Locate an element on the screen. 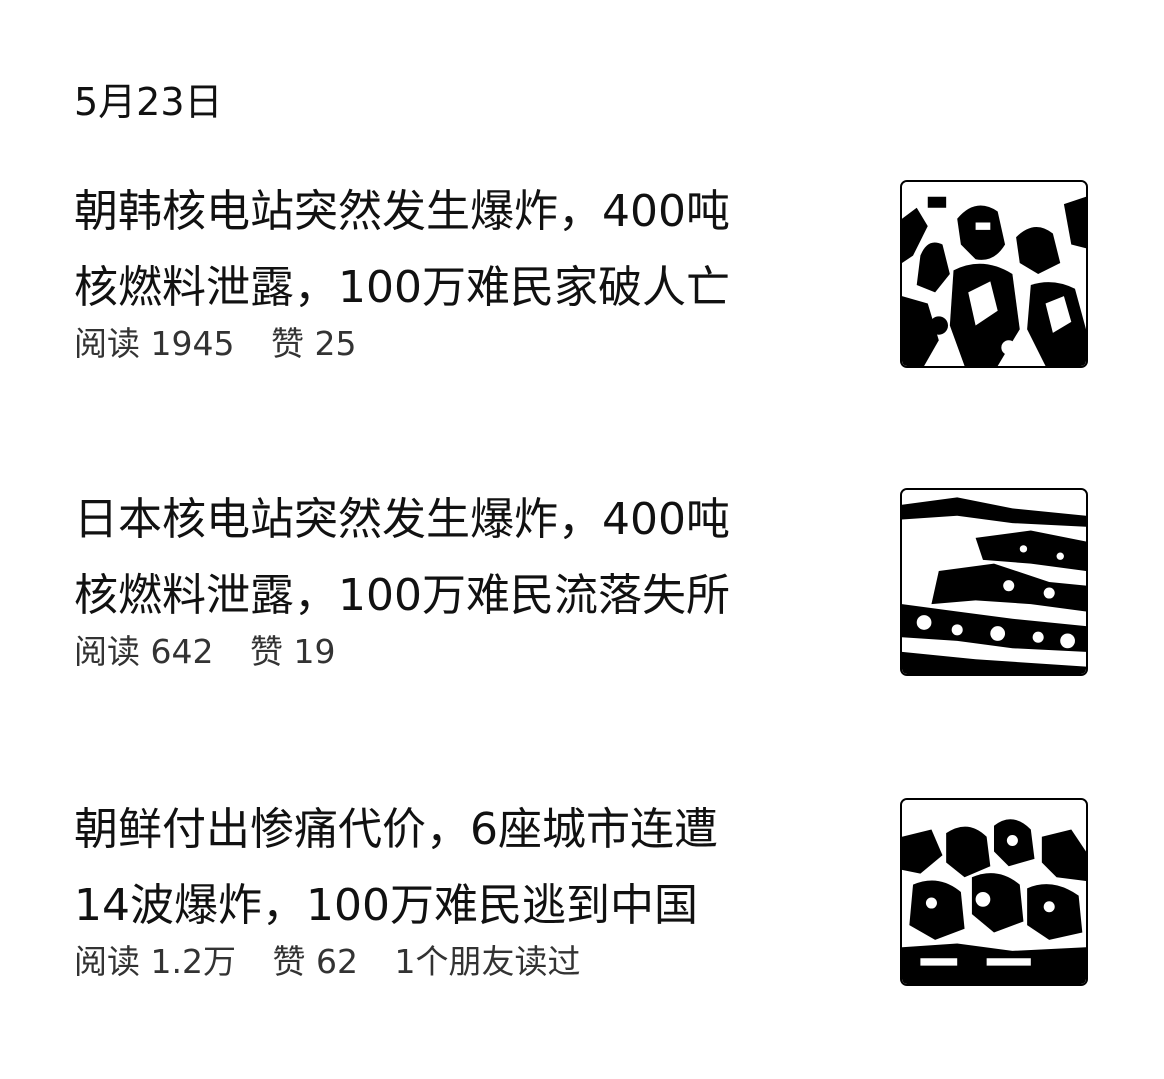  date-header: 5月23日 is located at coordinates (148, 102).